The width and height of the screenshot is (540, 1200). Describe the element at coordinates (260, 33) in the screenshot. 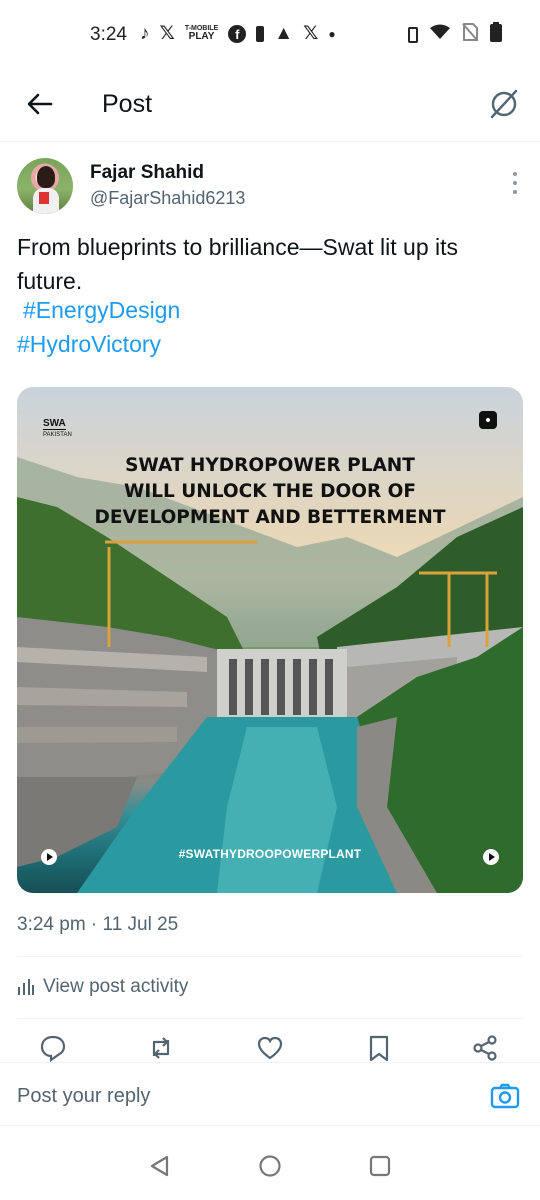

I see `battery-saver-icon` at that location.